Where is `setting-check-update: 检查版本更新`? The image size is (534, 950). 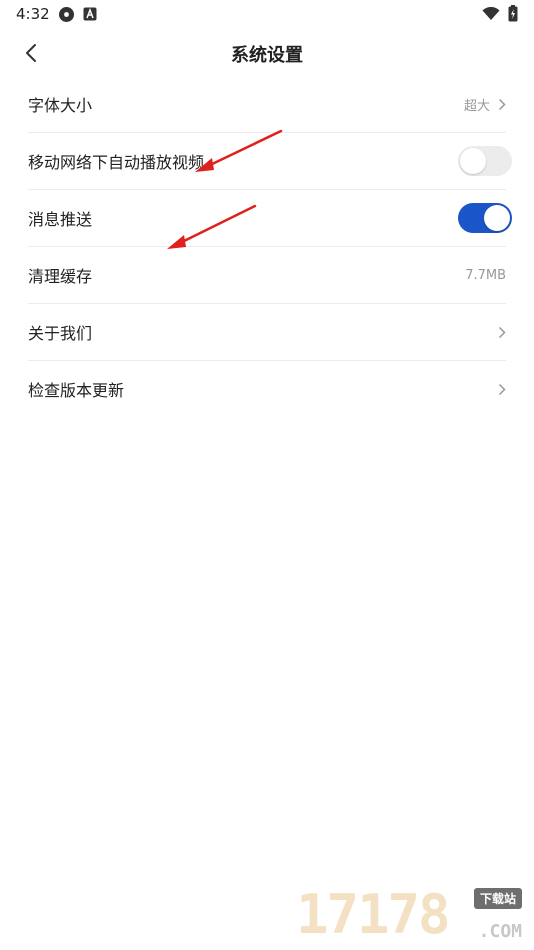
setting-check-update: 检查版本更新 is located at coordinates (267, 389).